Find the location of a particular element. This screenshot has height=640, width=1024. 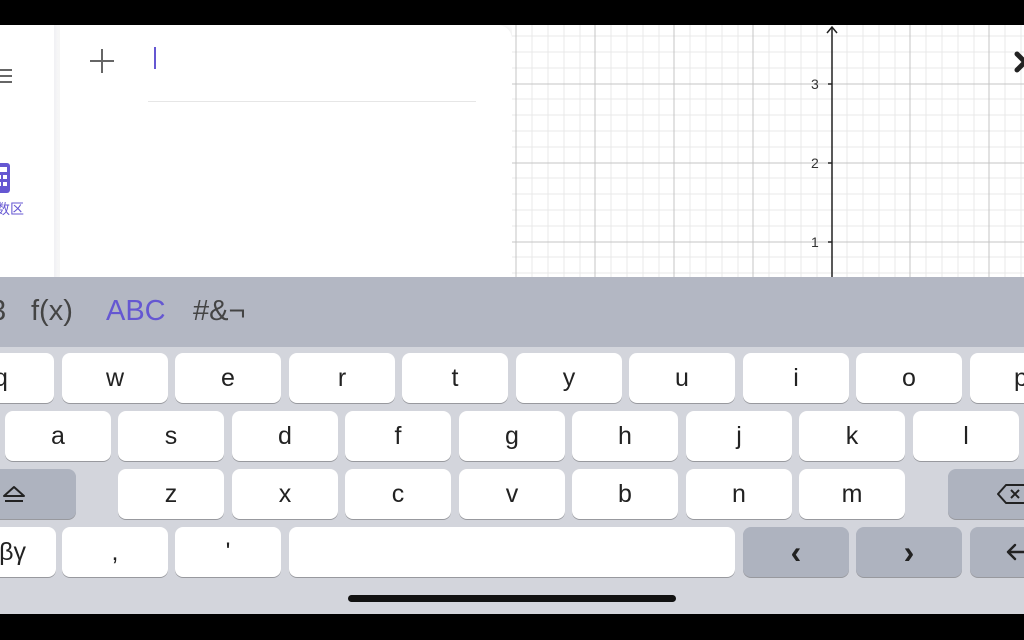

key-m: m is located at coordinates (852, 494).